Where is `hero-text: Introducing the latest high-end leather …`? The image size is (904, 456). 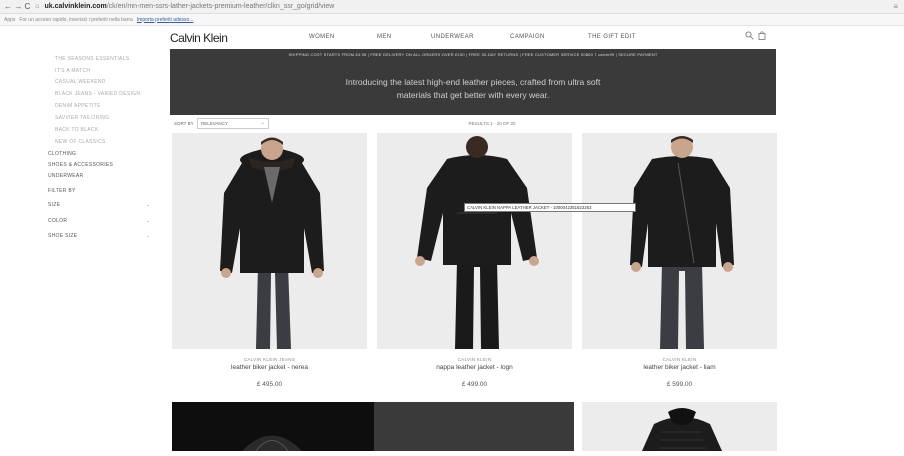 hero-text: Introducing the latest high-end leather … is located at coordinates (473, 89).